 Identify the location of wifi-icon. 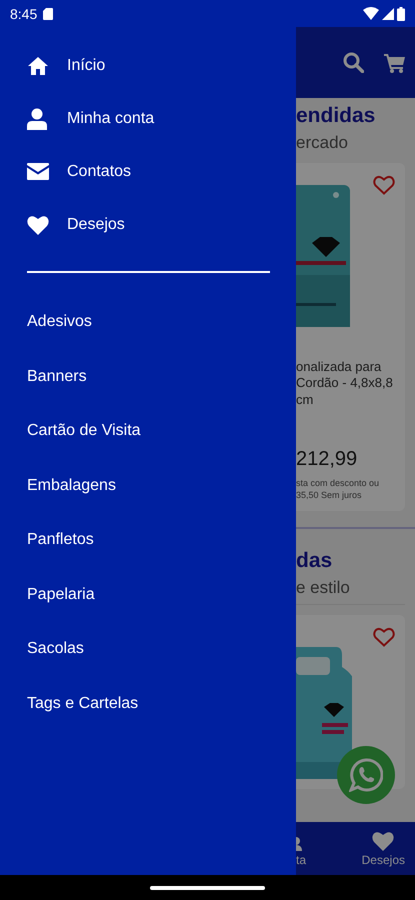
(371, 13).